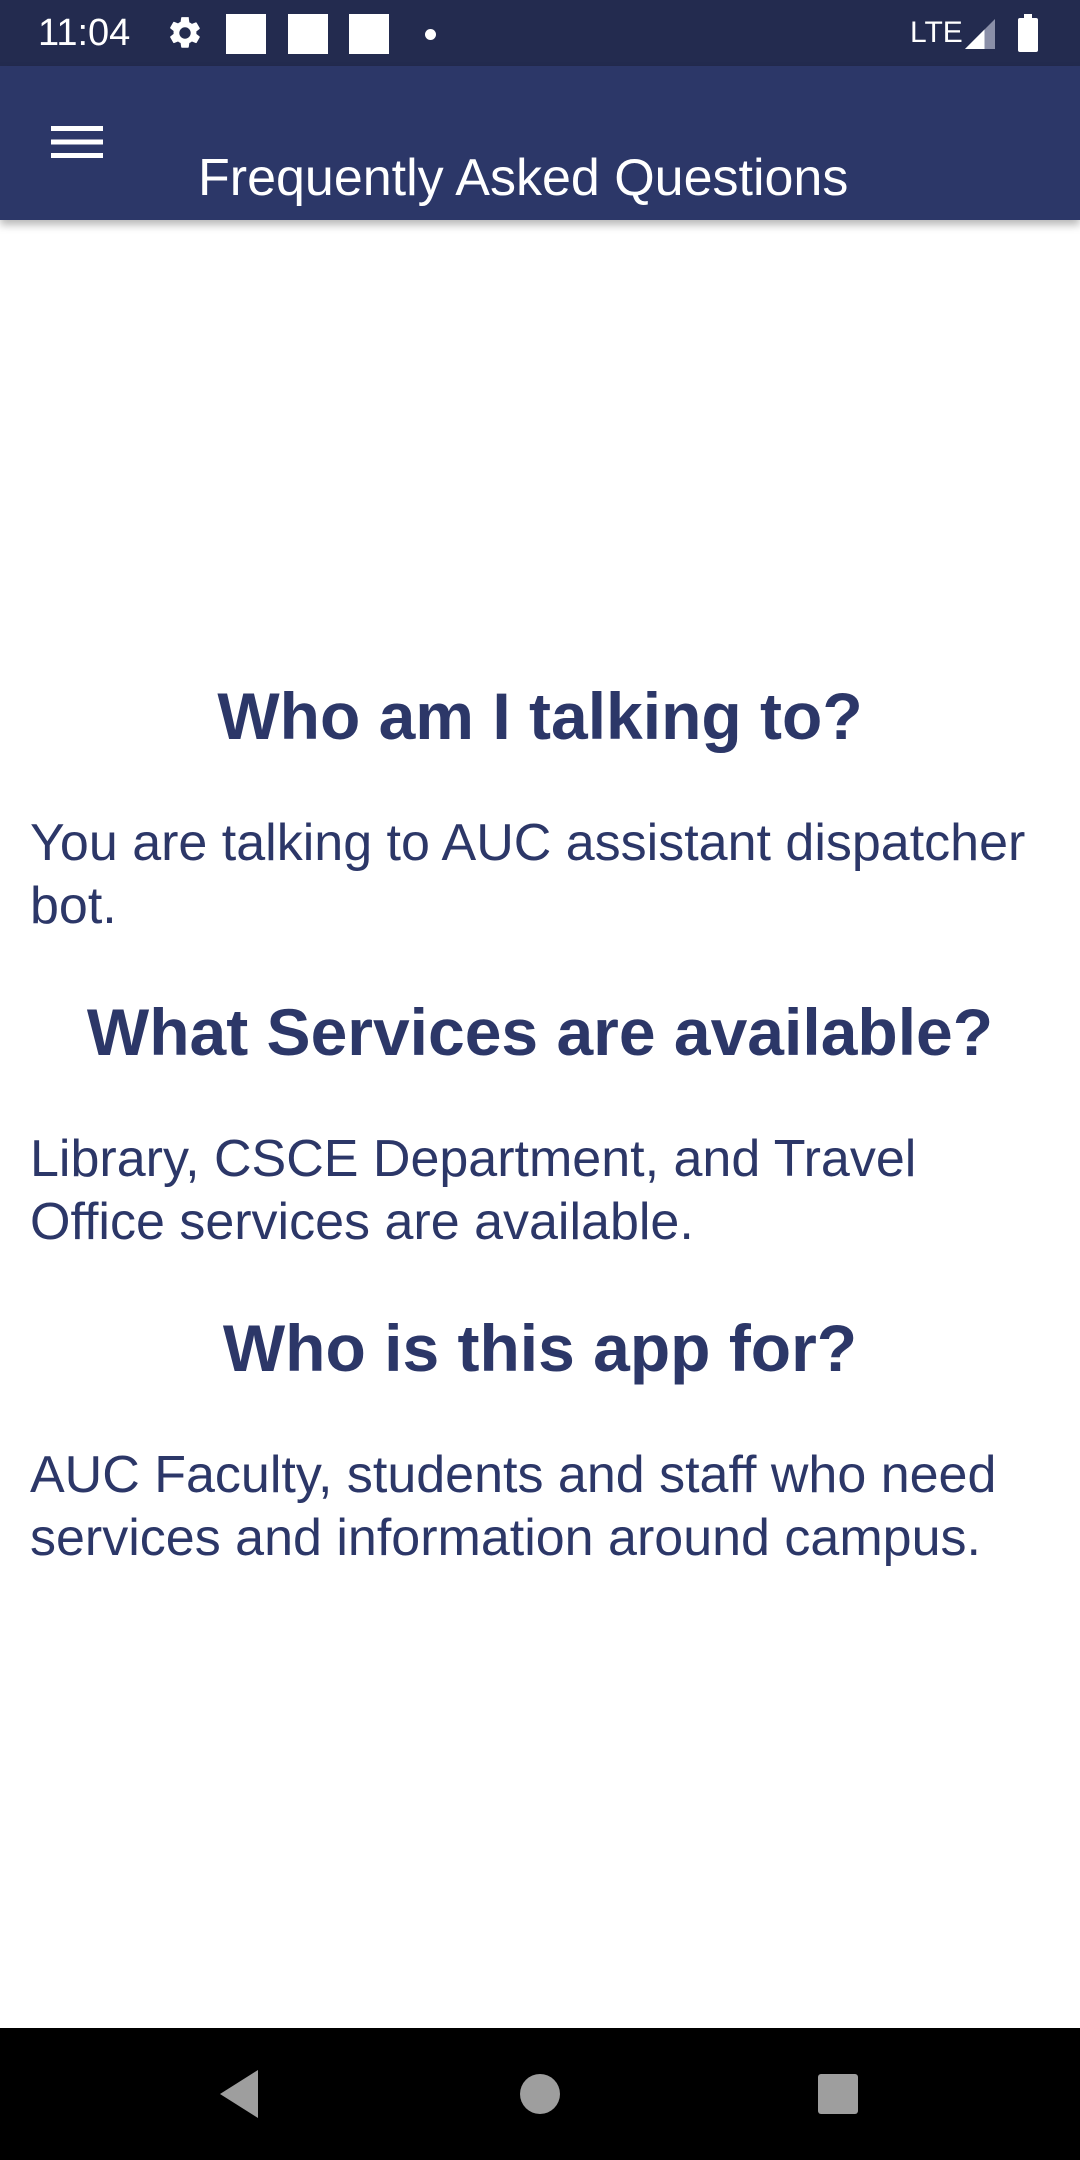 Image resolution: width=1080 pixels, height=2160 pixels. Describe the element at coordinates (84, 33) in the screenshot. I see `status-time: 11:04` at that location.